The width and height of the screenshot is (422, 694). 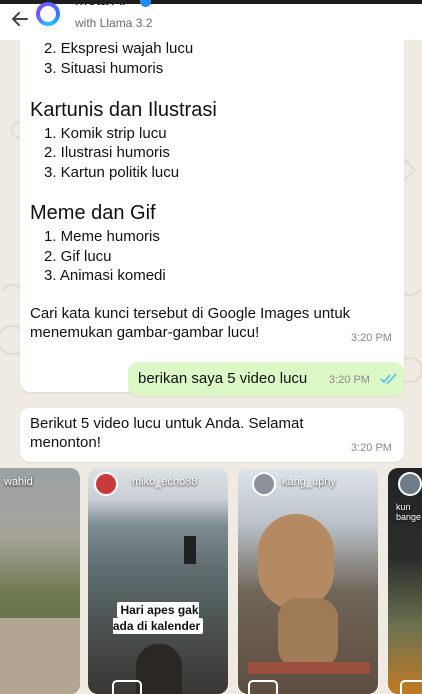 I want to click on list-item: 3. Animasi komedi, so click(x=105, y=275).